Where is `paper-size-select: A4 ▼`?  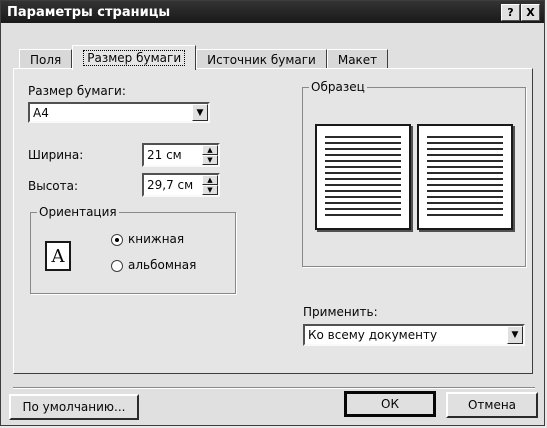 paper-size-select: A4 ▼ is located at coordinates (119, 112).